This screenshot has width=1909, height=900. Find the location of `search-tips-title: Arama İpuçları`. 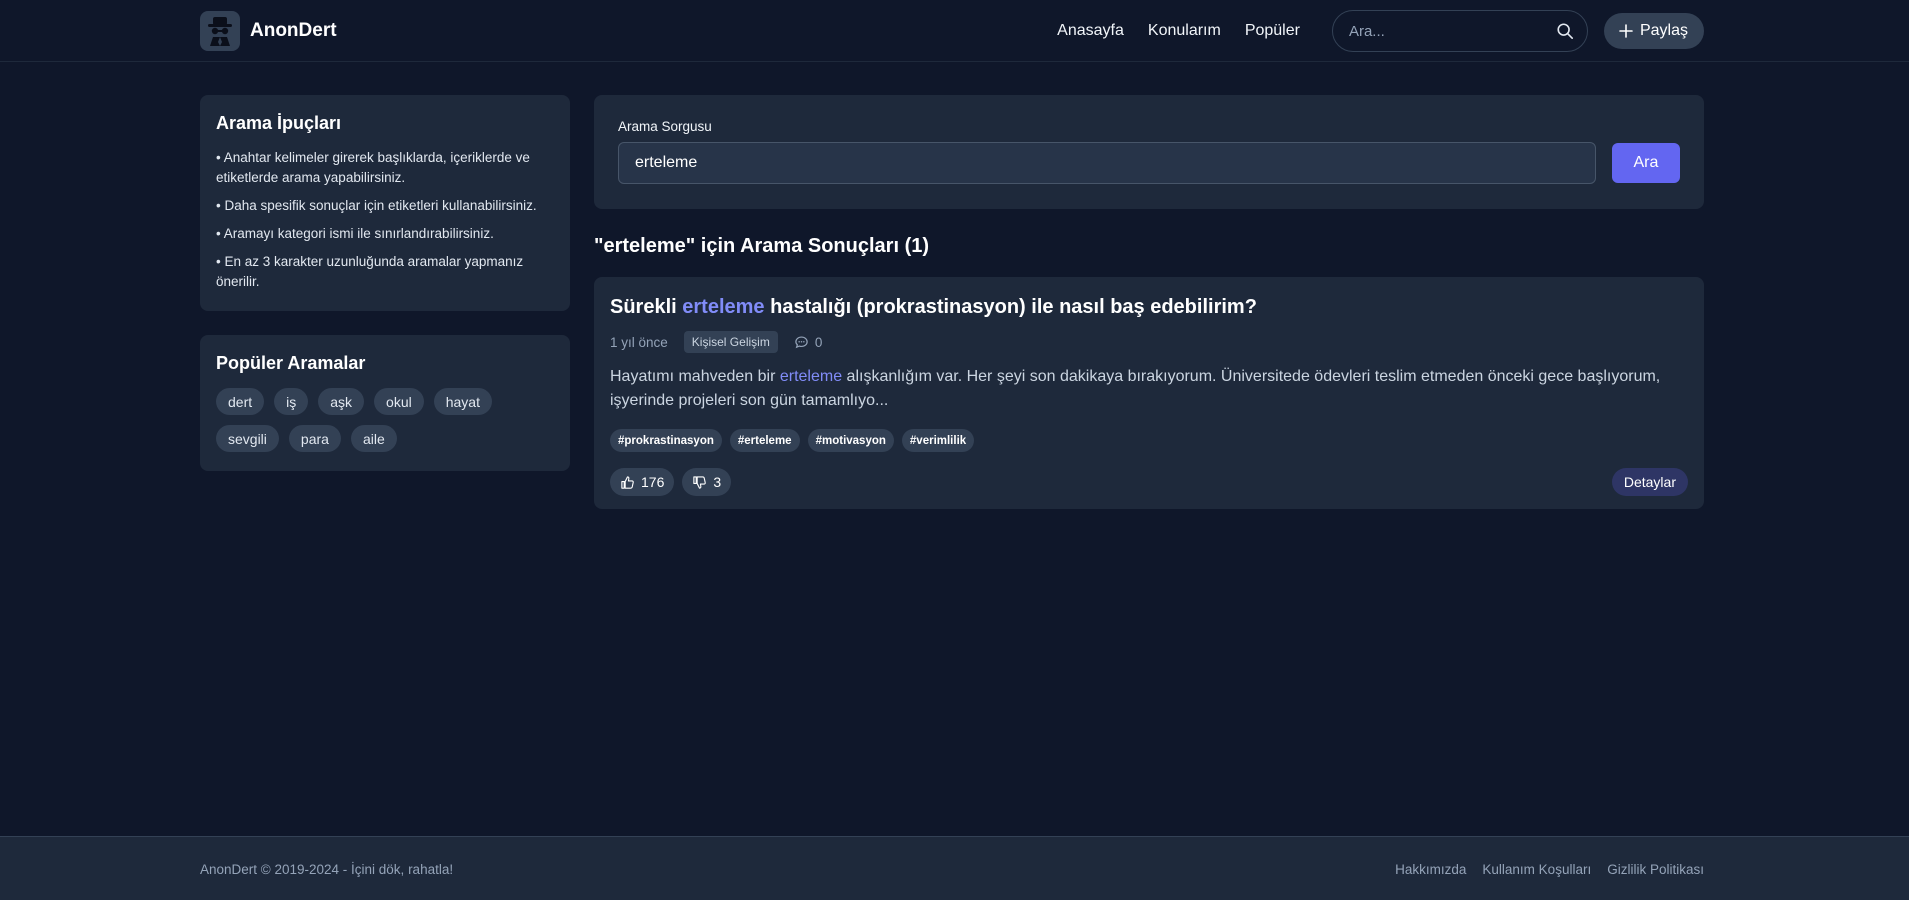

search-tips-title: Arama İpuçları is located at coordinates (279, 123).